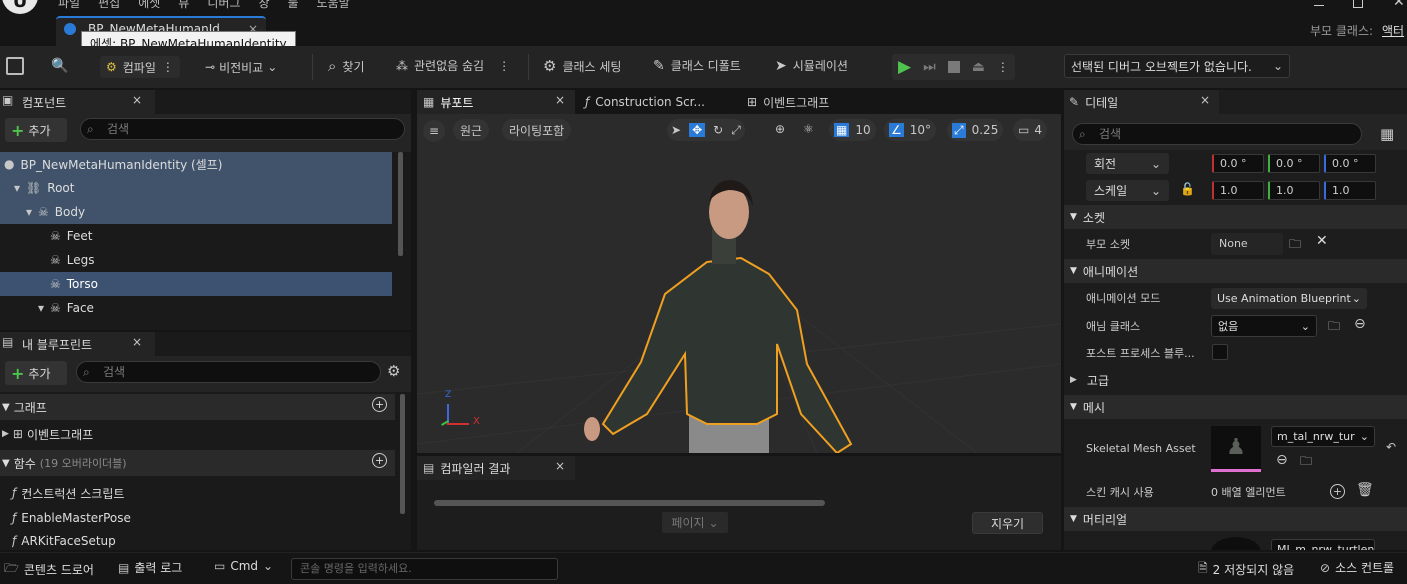  I want to click on material-dropdown: MI_m_nrw_turtlenec, so click(1323, 544).